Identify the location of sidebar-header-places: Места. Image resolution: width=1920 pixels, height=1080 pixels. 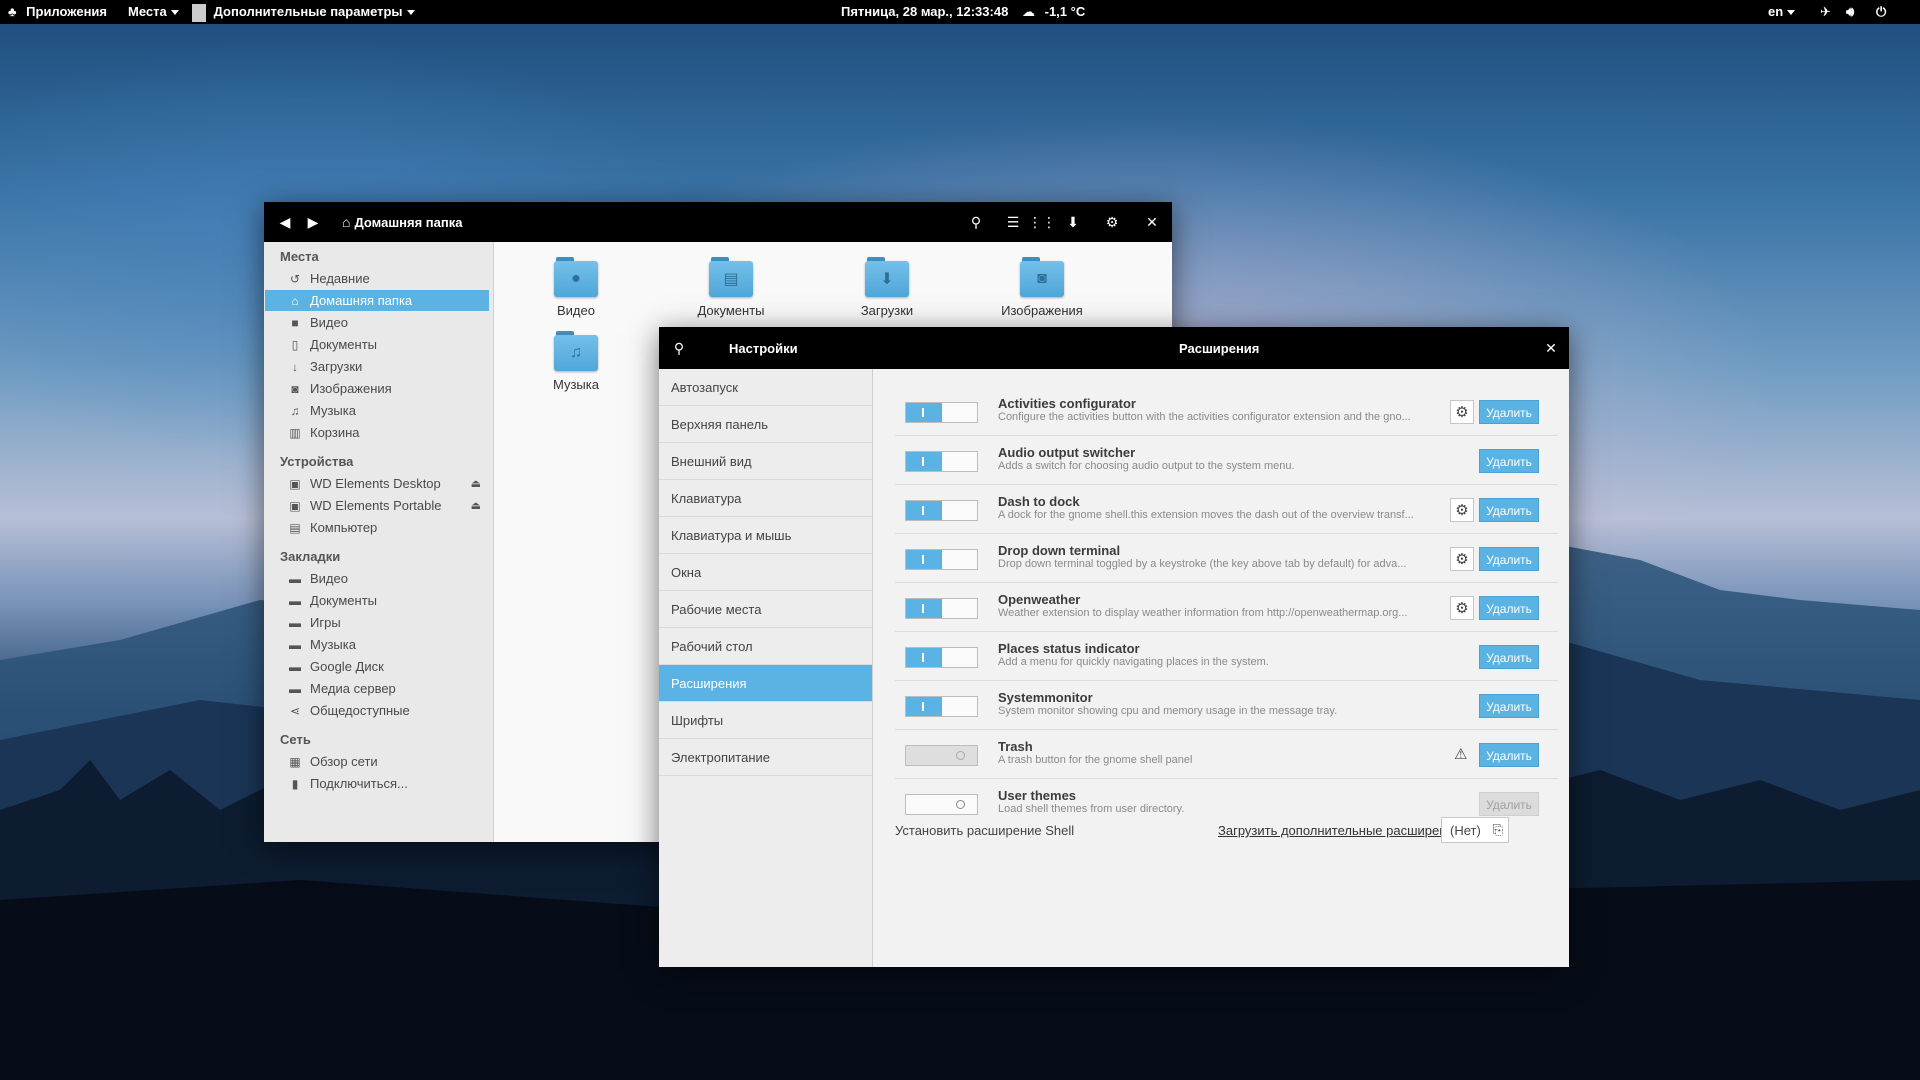
(299, 256).